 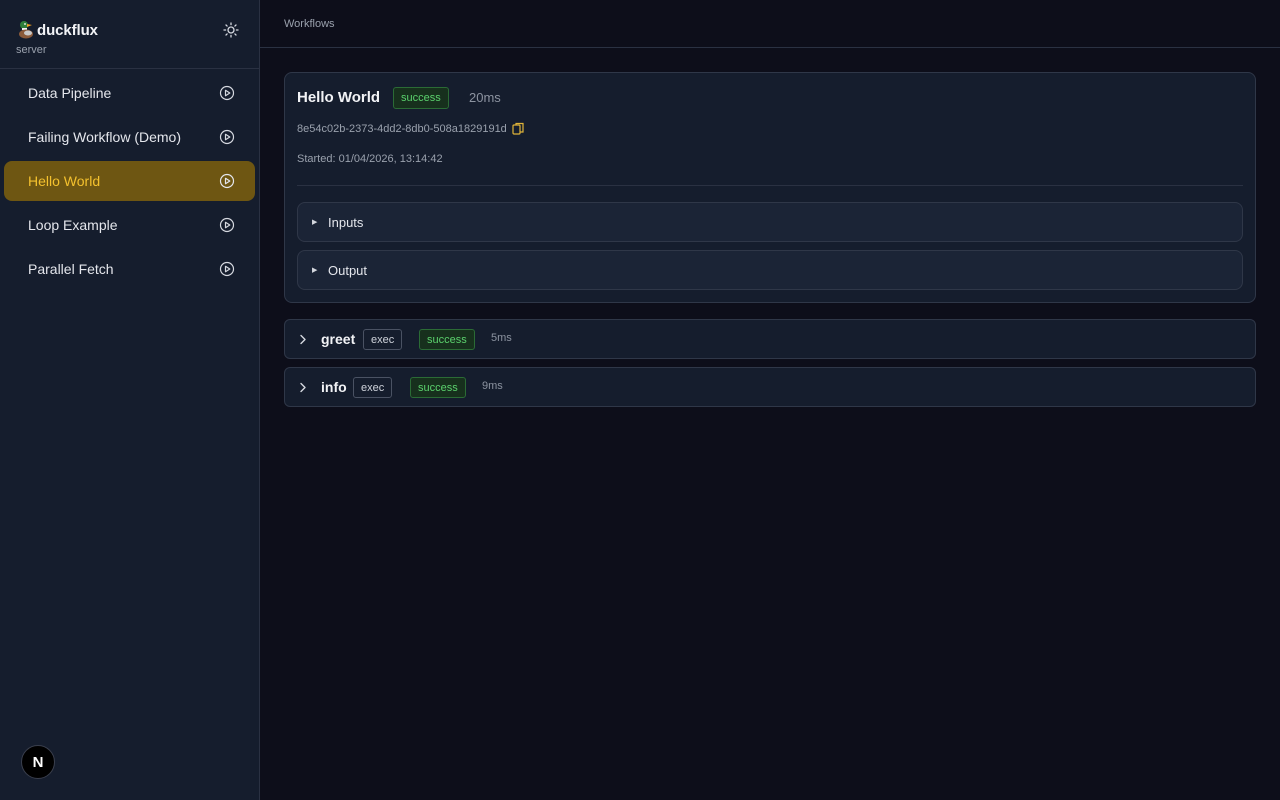 I want to click on devtools-avatar-button: N, so click(x=38, y=762).